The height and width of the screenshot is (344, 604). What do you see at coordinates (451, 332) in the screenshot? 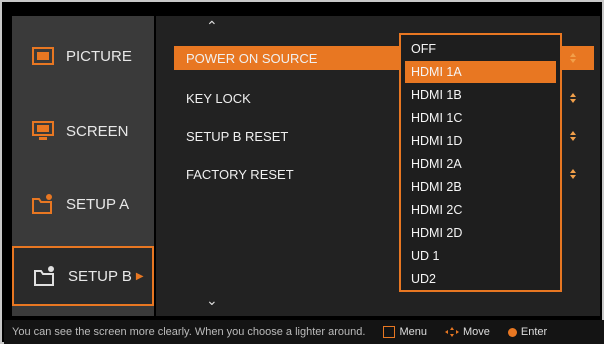
I see `move-arrows-icon` at bounding box center [451, 332].